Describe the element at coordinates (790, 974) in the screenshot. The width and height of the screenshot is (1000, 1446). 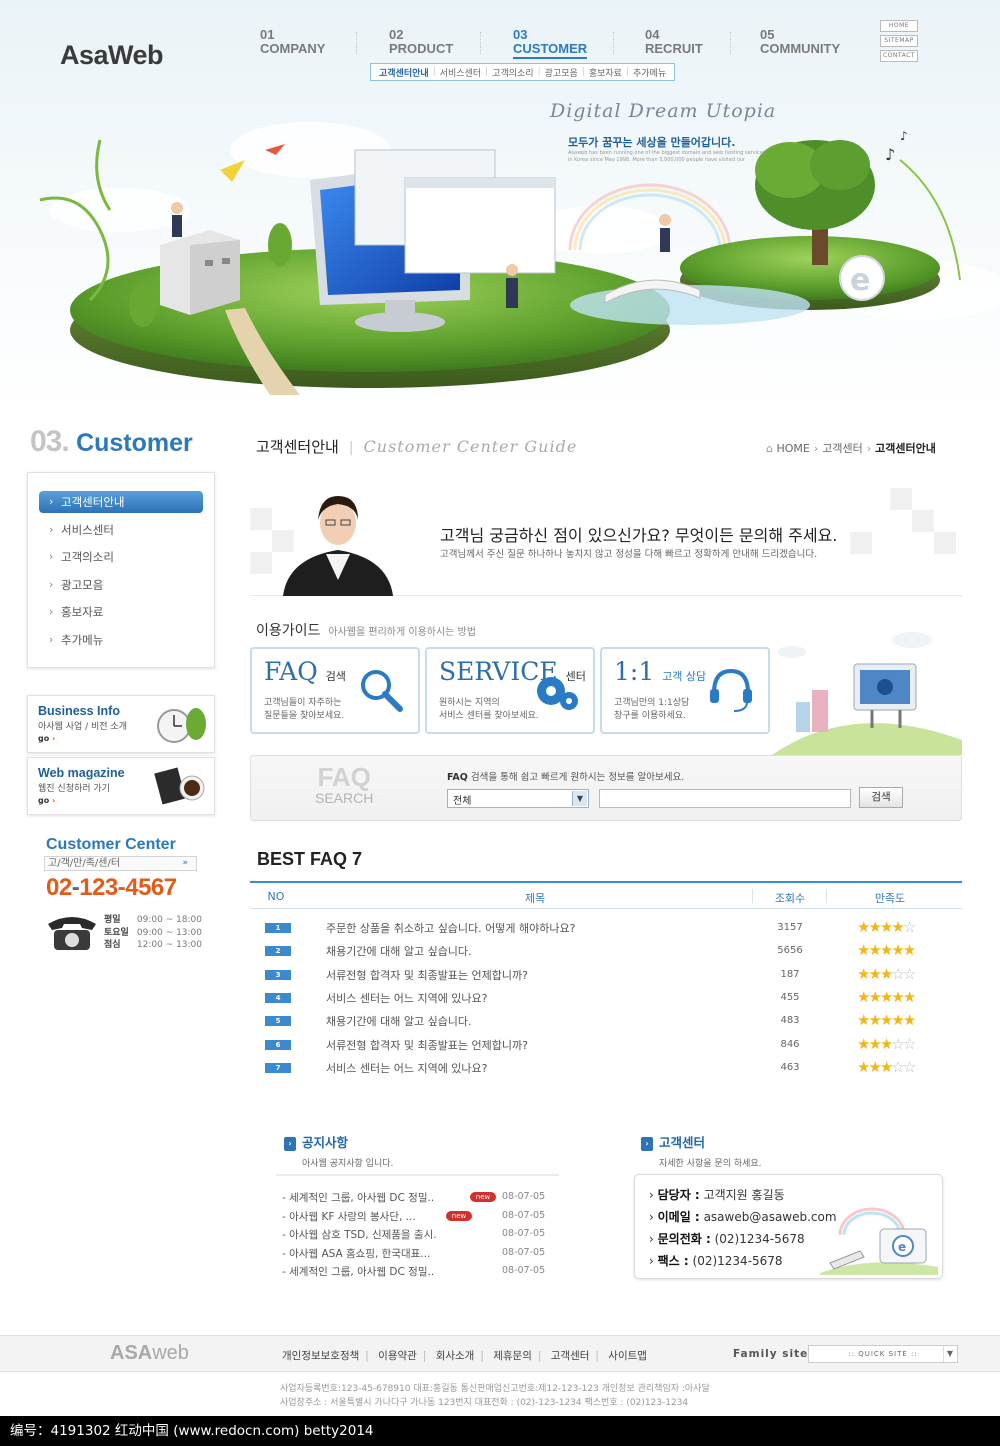
I see `faq-hits: 187` at that location.